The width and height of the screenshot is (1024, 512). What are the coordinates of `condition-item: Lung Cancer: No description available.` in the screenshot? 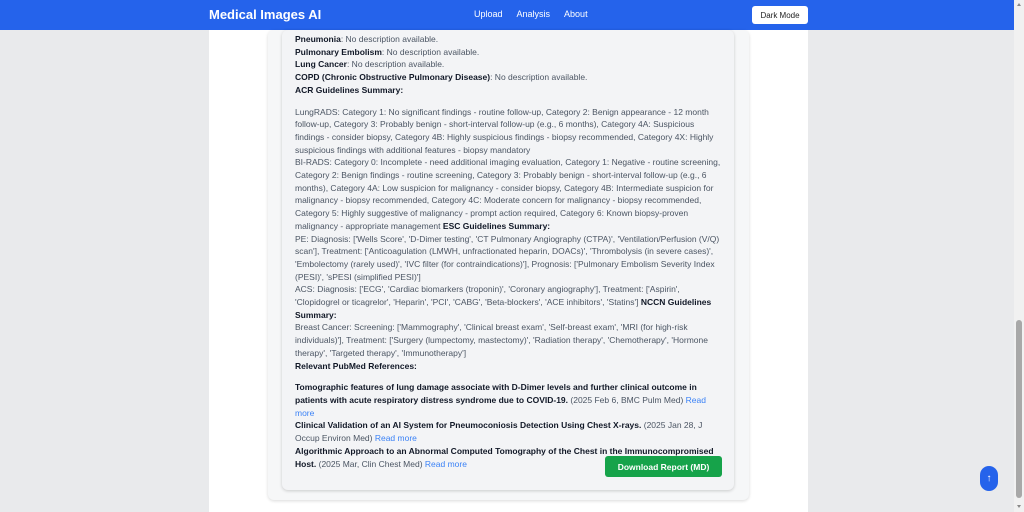 It's located at (510, 64).